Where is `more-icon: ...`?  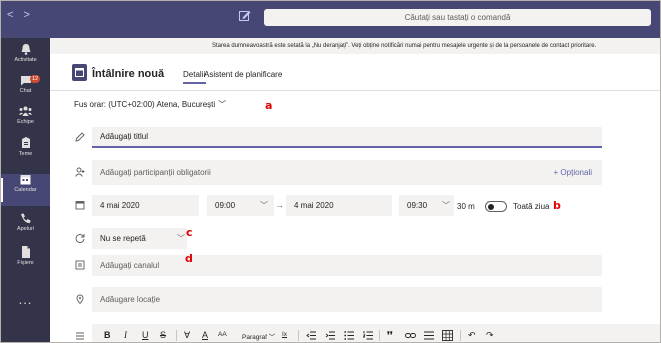
more-icon: ... is located at coordinates (25, 299).